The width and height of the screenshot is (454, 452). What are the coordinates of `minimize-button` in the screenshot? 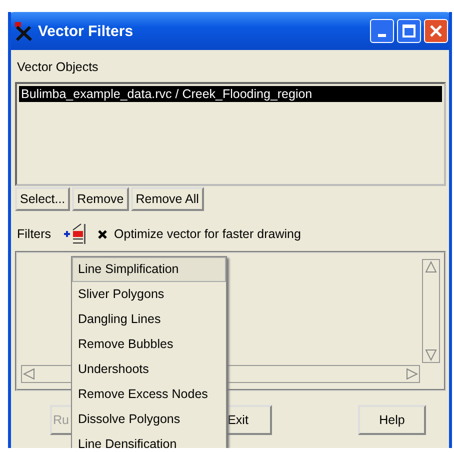 It's located at (382, 31).